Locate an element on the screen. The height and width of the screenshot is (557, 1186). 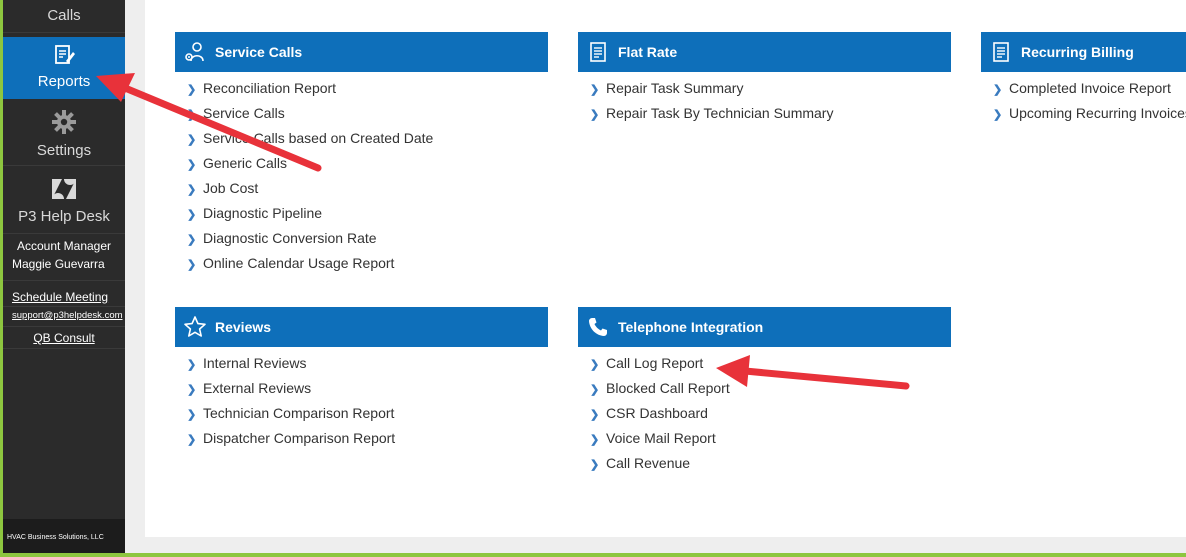
card-header: Telephone Integration is located at coordinates (764, 327).